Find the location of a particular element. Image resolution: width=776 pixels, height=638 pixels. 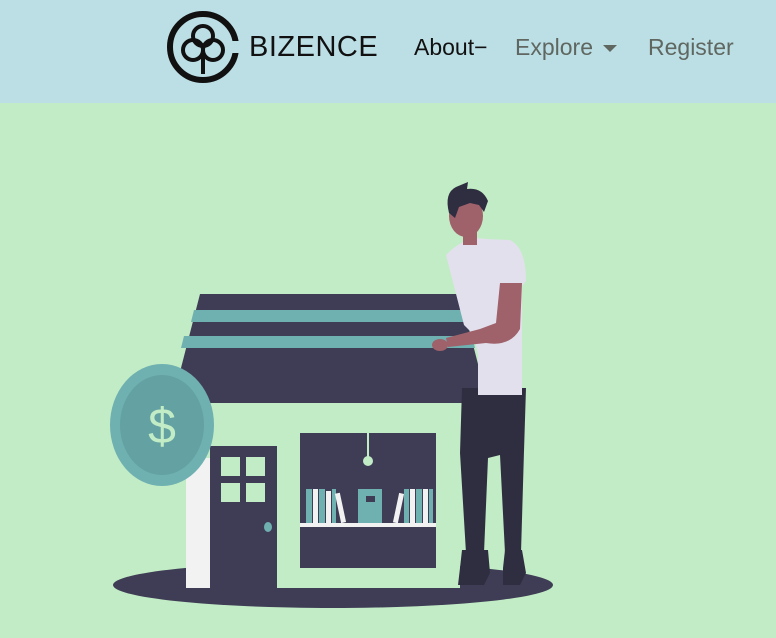

dollar-coin-icon: $ is located at coordinates (162, 425).